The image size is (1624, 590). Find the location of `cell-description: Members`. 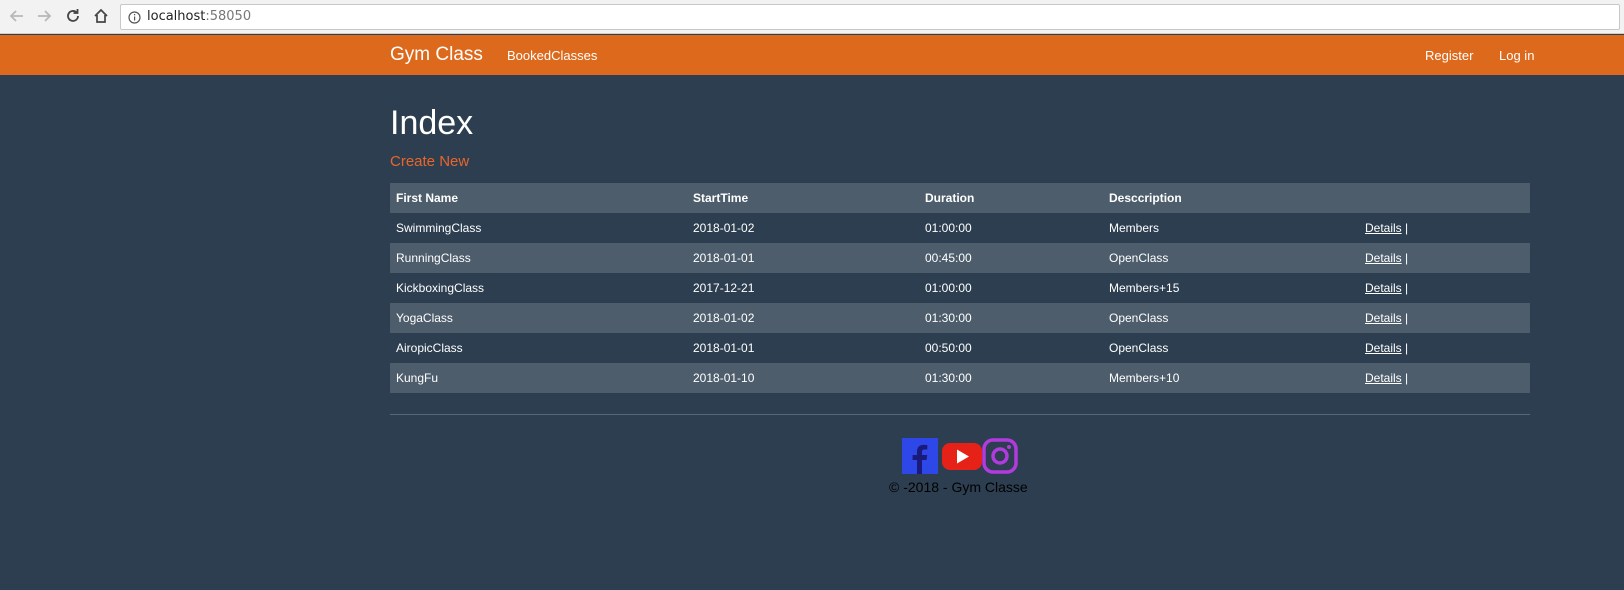

cell-description: Members is located at coordinates (1231, 228).